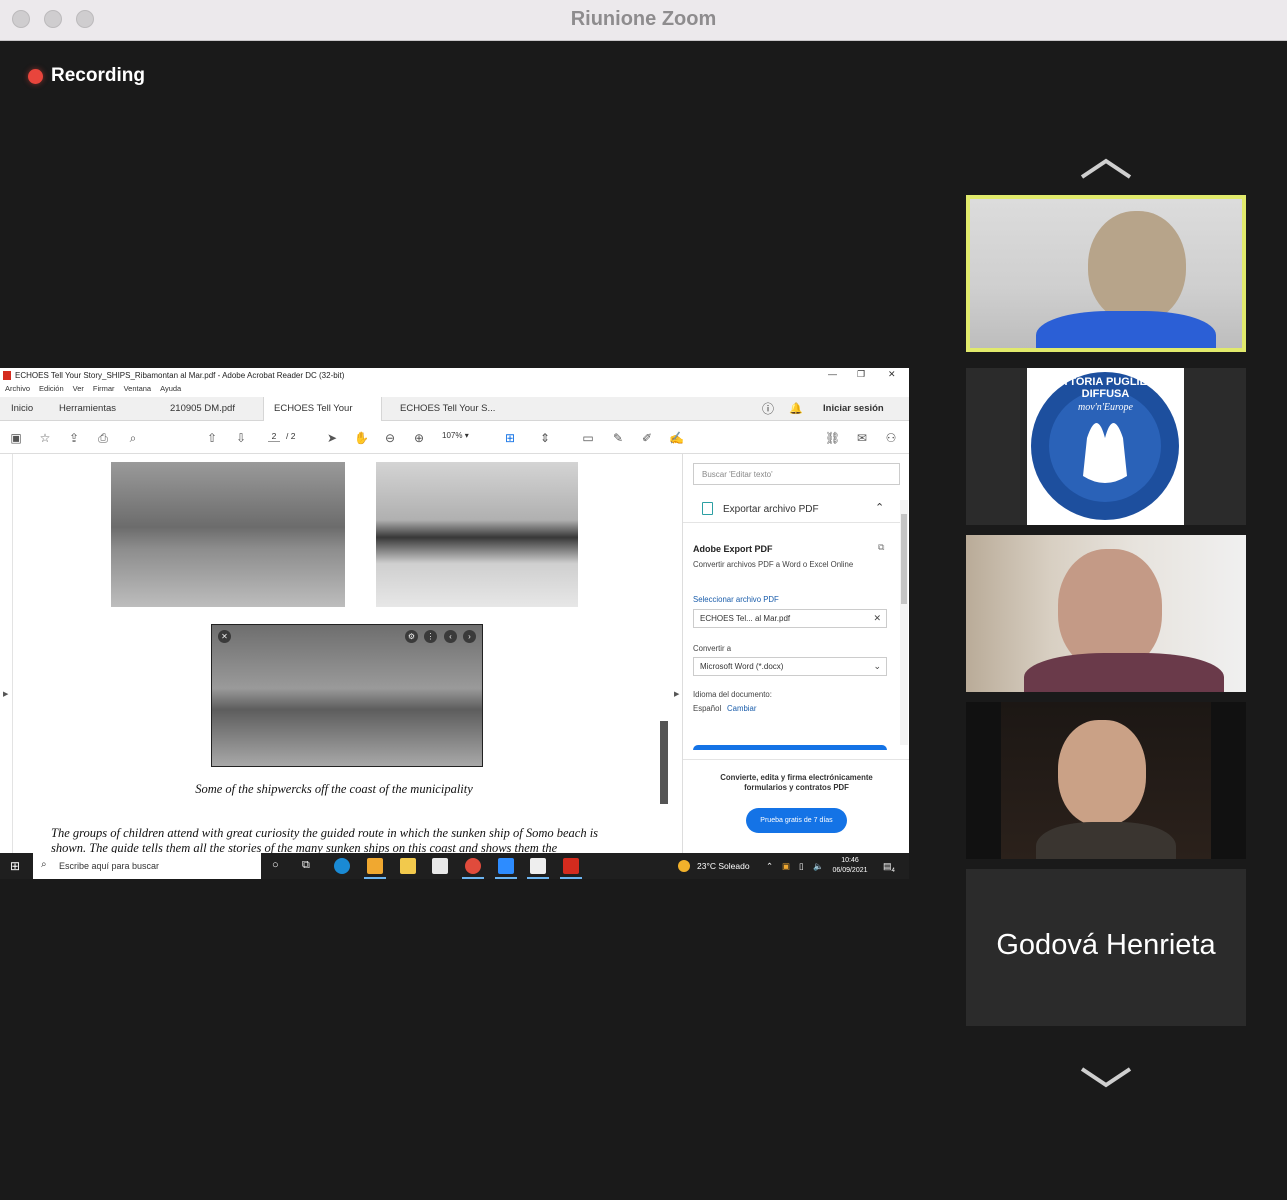 The image size is (1287, 1200). Describe the element at coordinates (332, 438) in the screenshot. I see `select-cursor-icon: ➤` at that location.